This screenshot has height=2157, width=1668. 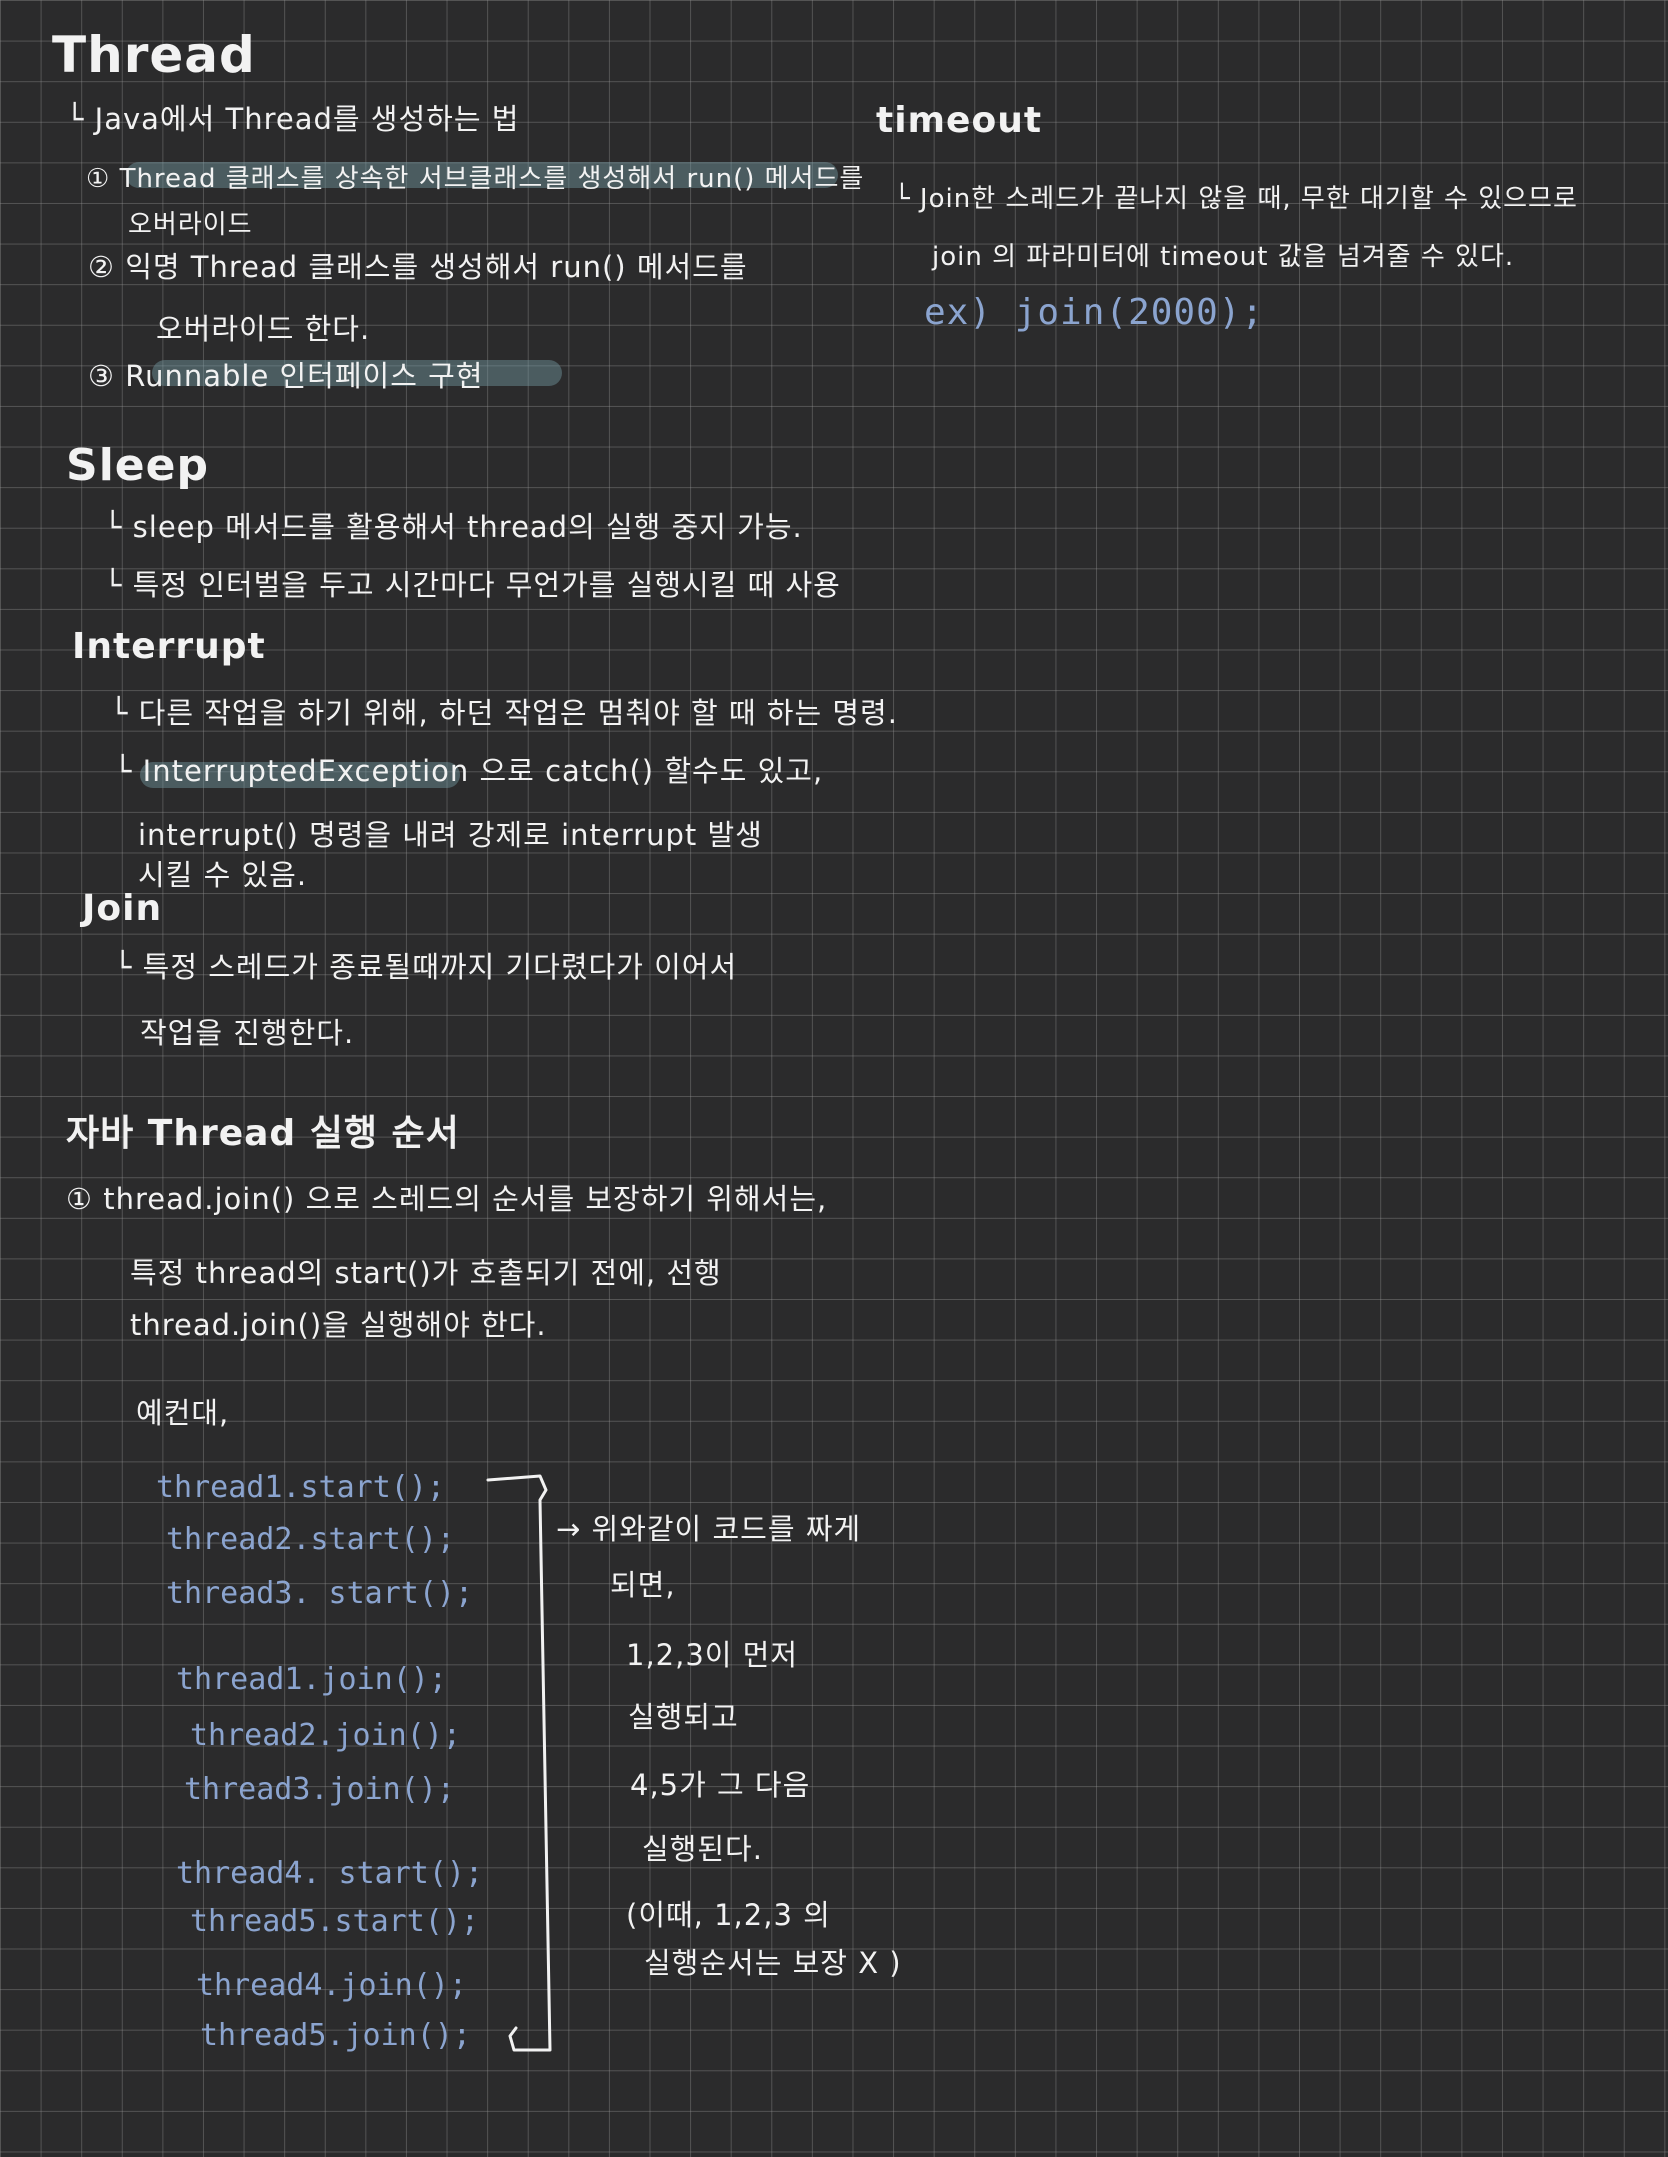 What do you see at coordinates (310, 1539) in the screenshot?
I see `code-line: thread2.start();` at bounding box center [310, 1539].